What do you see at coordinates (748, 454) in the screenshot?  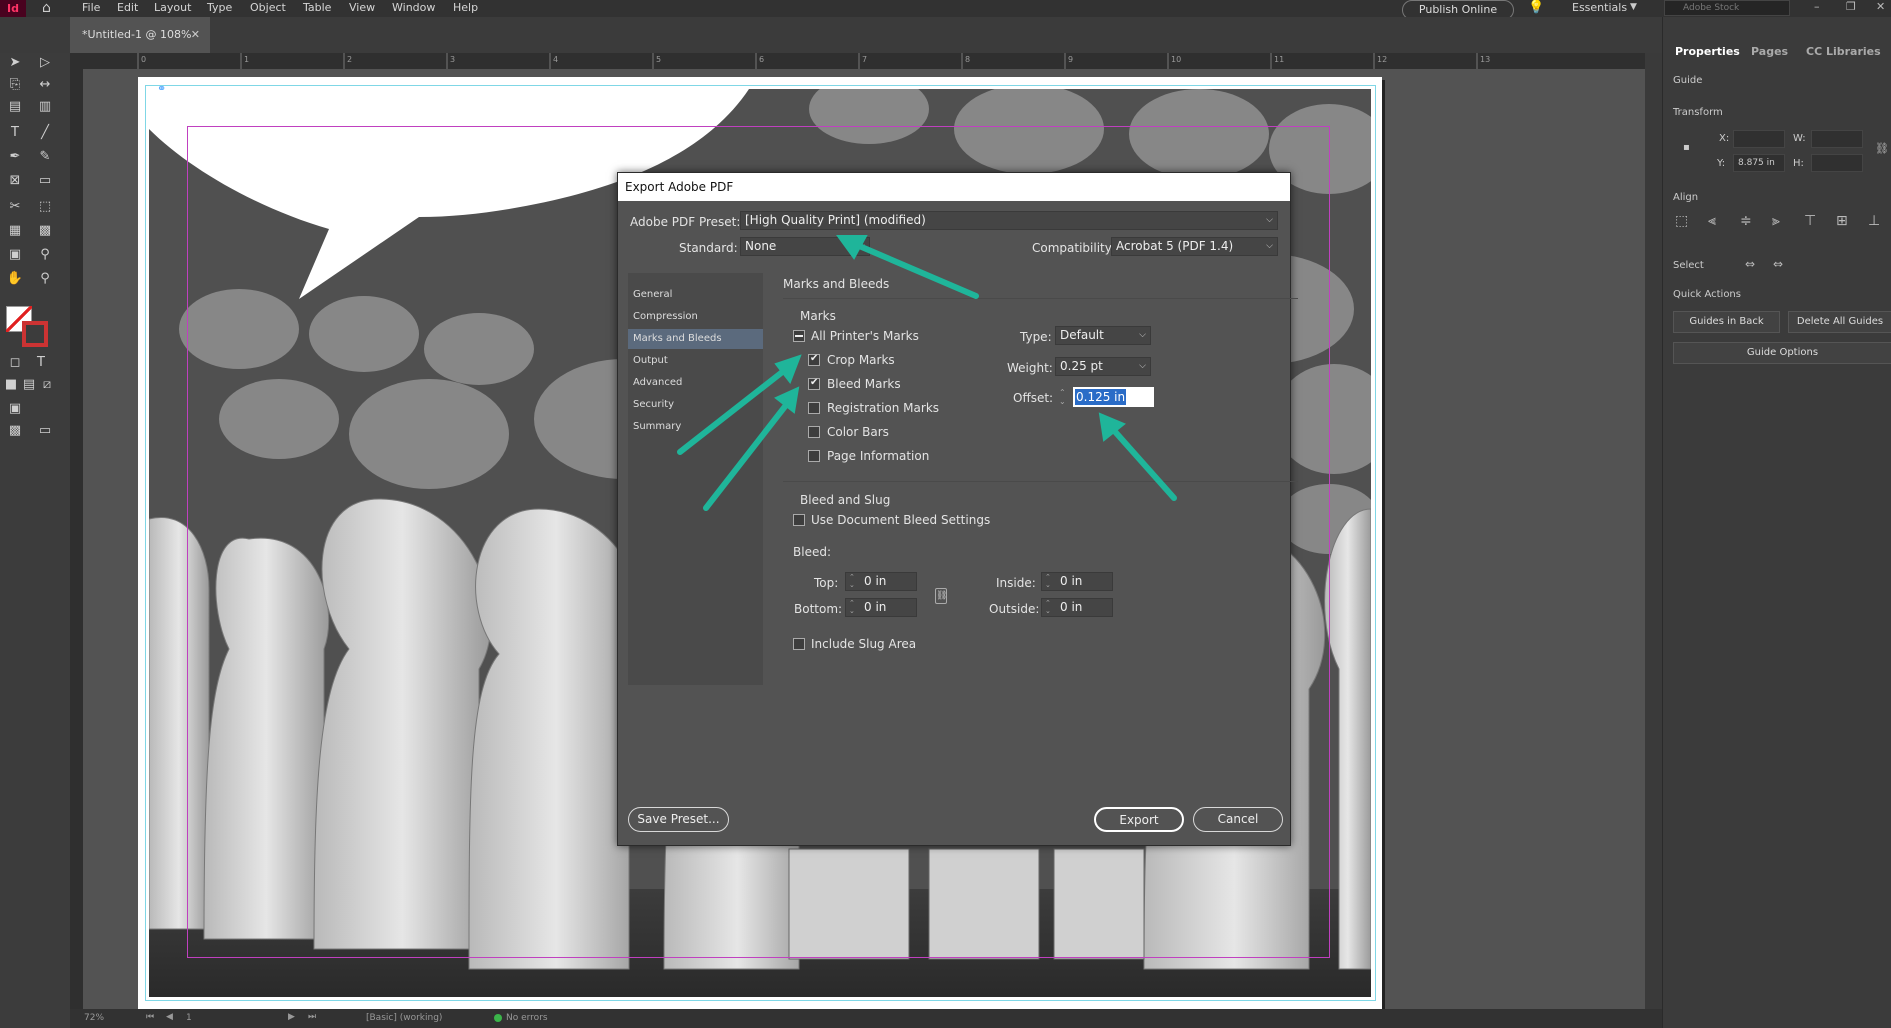 I see `arrow-to-bleed-marks` at bounding box center [748, 454].